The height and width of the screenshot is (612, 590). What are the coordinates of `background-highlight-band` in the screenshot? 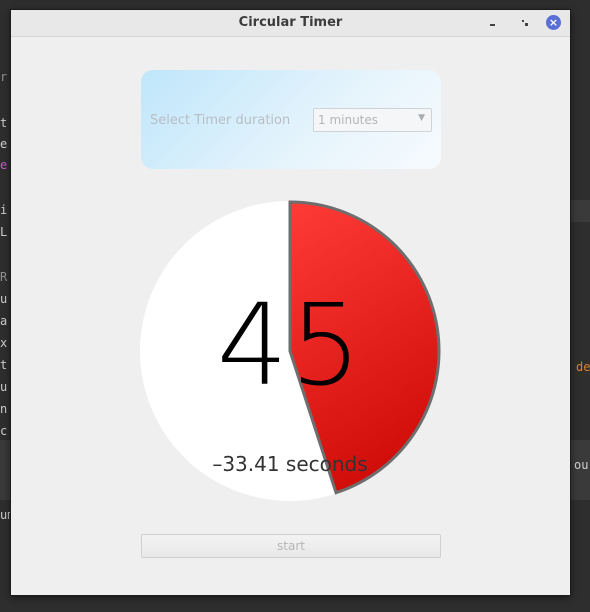 It's located at (580, 211).